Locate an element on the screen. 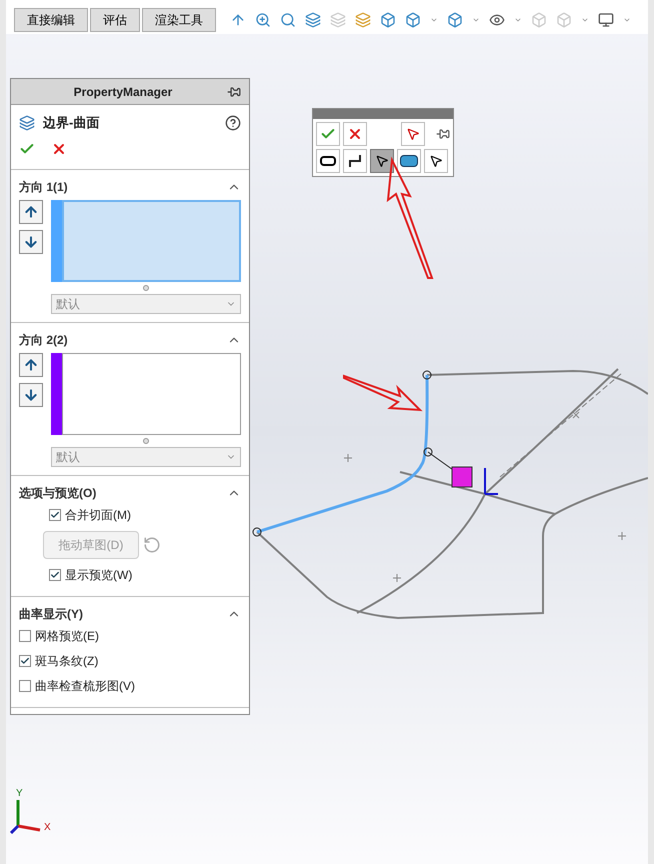 This screenshot has width=654, height=864. pointer-icon is located at coordinates (436, 161).